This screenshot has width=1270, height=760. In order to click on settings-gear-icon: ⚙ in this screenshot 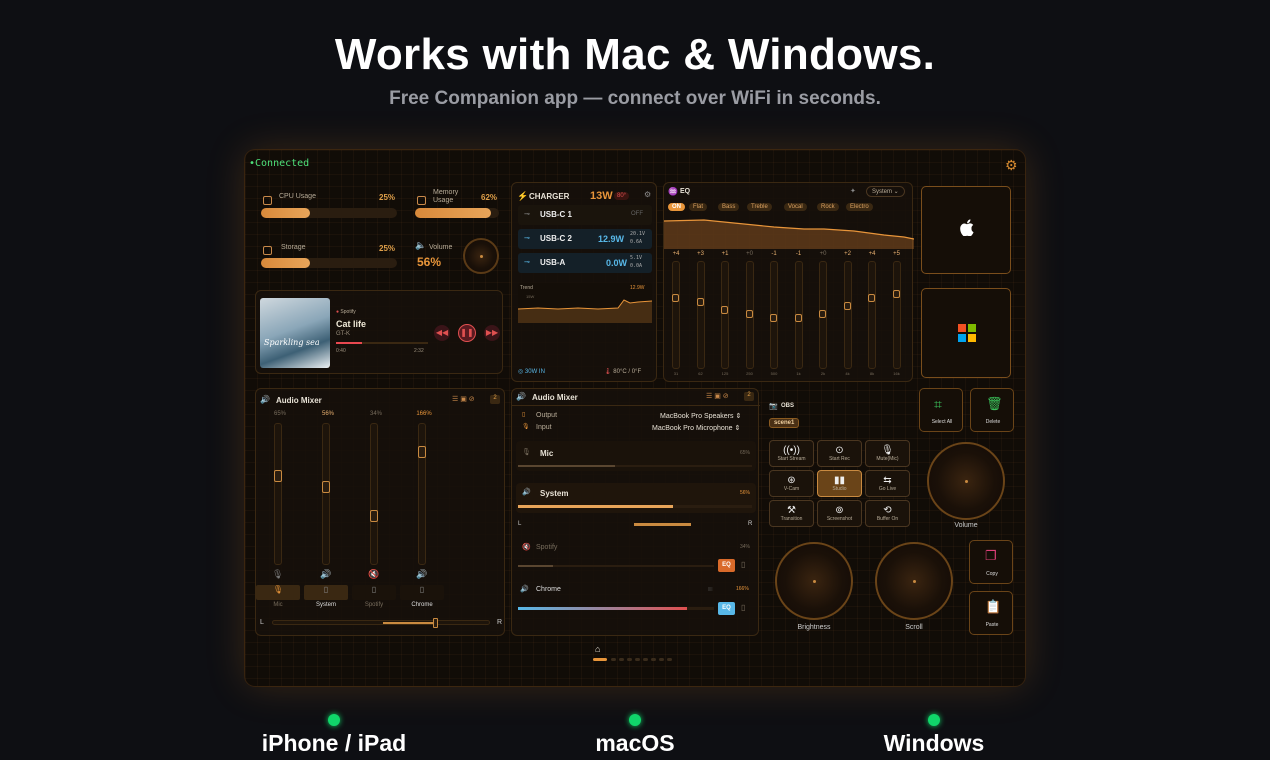, I will do `click(1011, 165)`.